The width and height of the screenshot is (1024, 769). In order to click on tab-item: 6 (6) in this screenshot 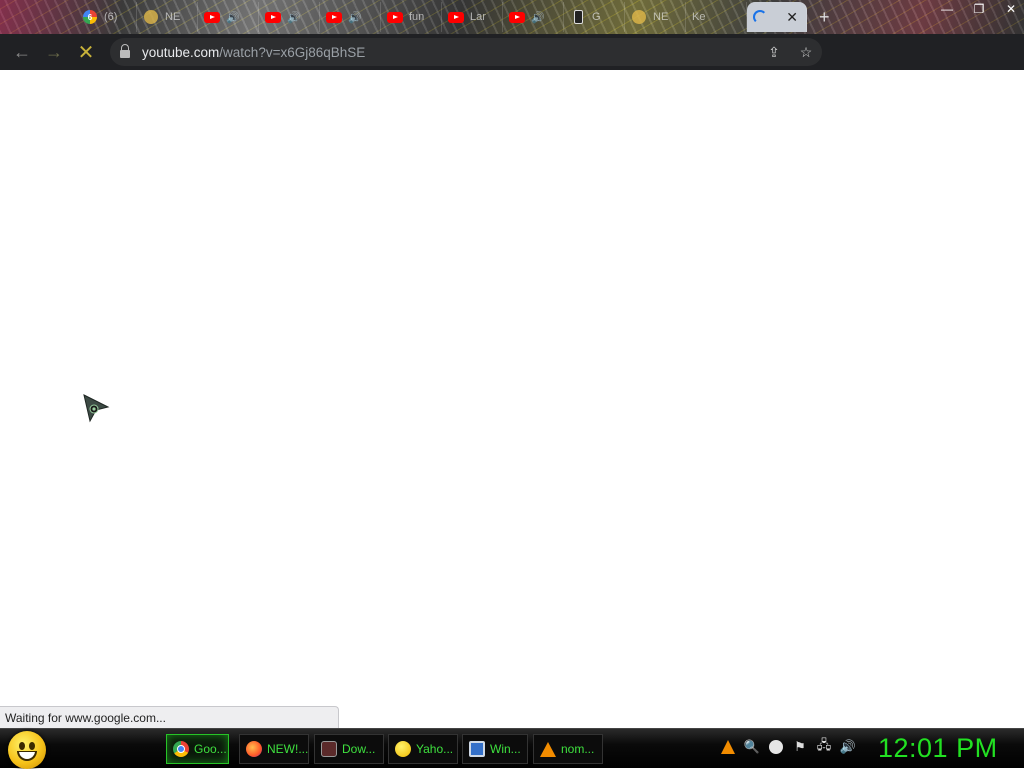, I will do `click(106, 17)`.